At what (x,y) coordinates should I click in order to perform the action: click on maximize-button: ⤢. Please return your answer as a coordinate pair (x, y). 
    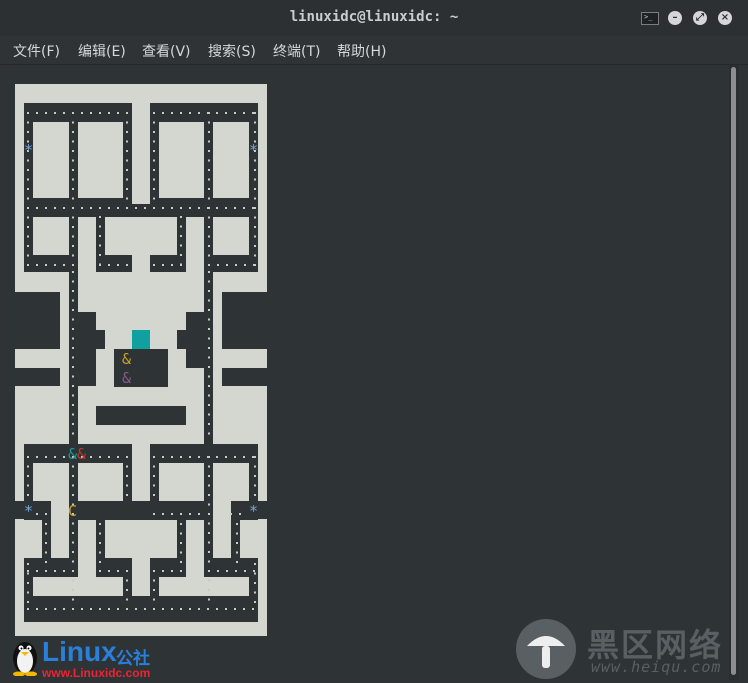
    Looking at the image, I should click on (700, 18).